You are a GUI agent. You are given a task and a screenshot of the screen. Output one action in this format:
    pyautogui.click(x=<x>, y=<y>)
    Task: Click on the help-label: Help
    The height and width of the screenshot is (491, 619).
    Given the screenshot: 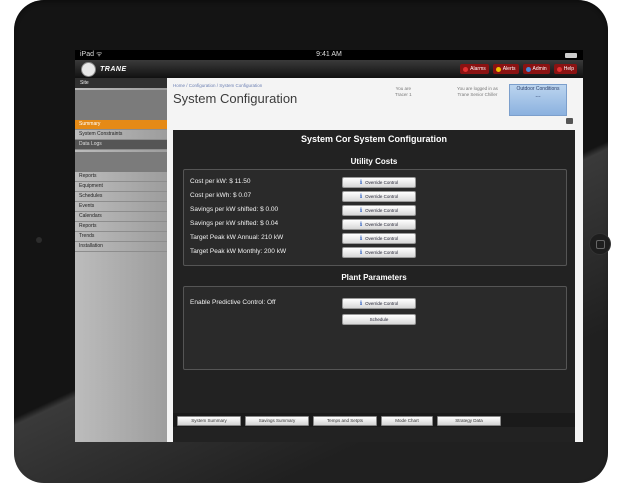 What is the action you would take?
    pyautogui.click(x=568, y=69)
    